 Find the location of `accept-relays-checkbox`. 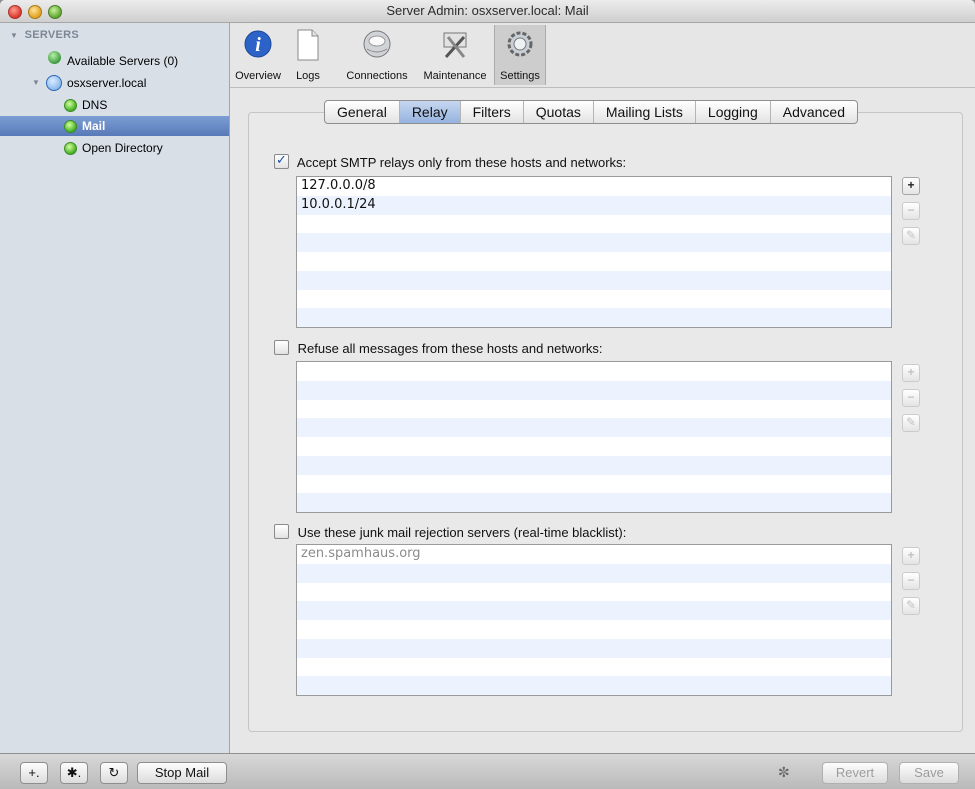

accept-relays-checkbox is located at coordinates (281, 160).